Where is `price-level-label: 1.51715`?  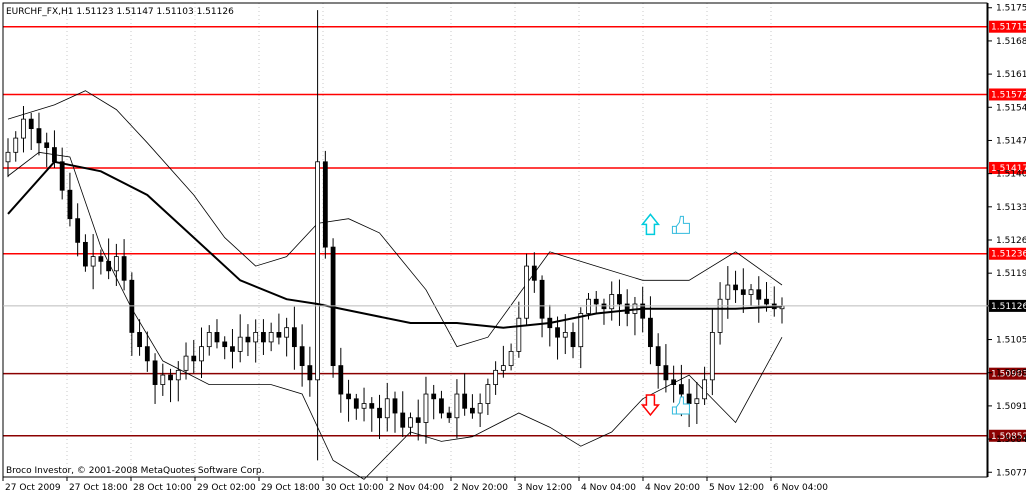 price-level-label: 1.51715 is located at coordinates (1008, 28).